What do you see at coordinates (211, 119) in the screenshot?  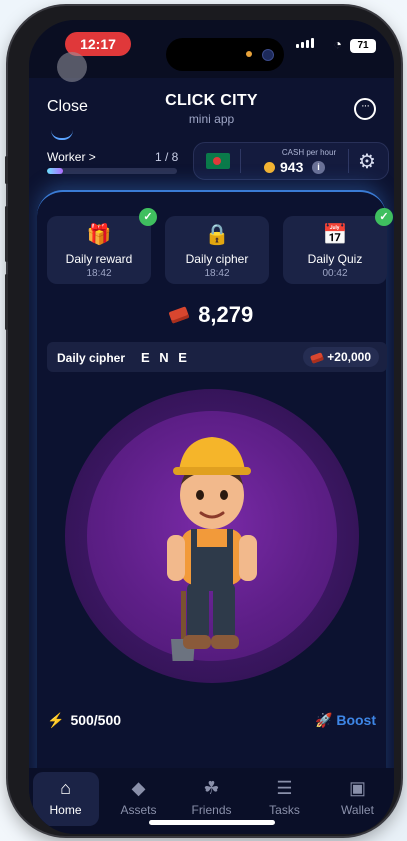 I see `app-subtitle: mini app` at bounding box center [211, 119].